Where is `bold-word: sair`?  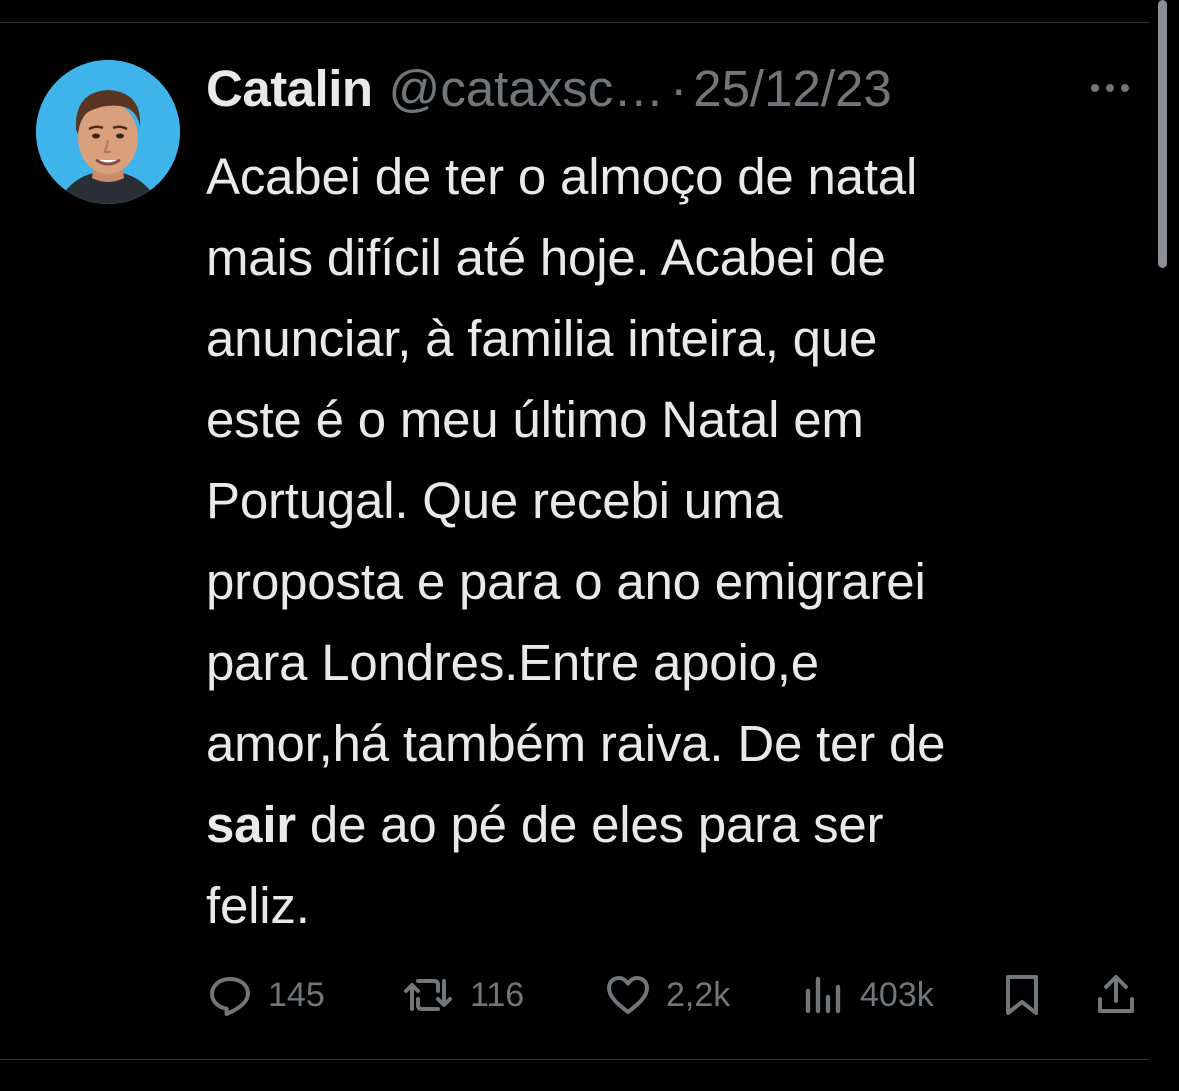
bold-word: sair is located at coordinates (251, 824).